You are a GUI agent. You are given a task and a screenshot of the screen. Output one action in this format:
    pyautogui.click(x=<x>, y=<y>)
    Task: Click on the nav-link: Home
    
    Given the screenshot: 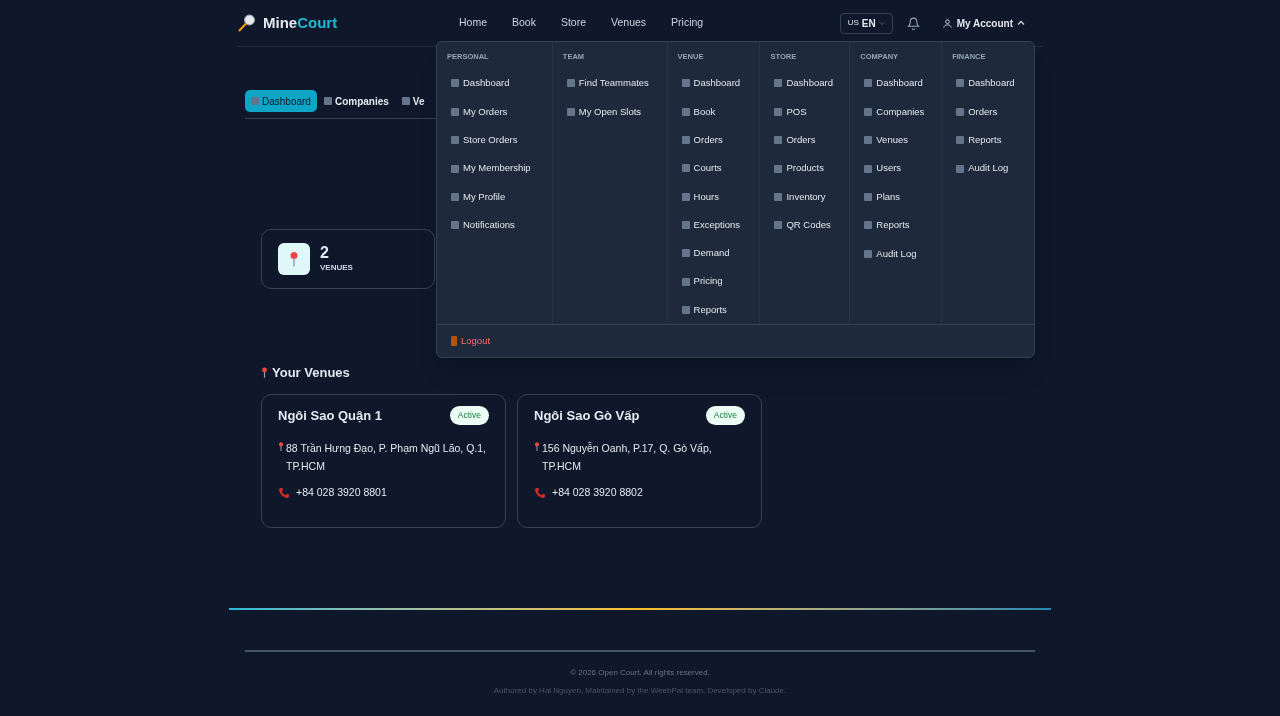 What is the action you would take?
    pyautogui.click(x=473, y=23)
    